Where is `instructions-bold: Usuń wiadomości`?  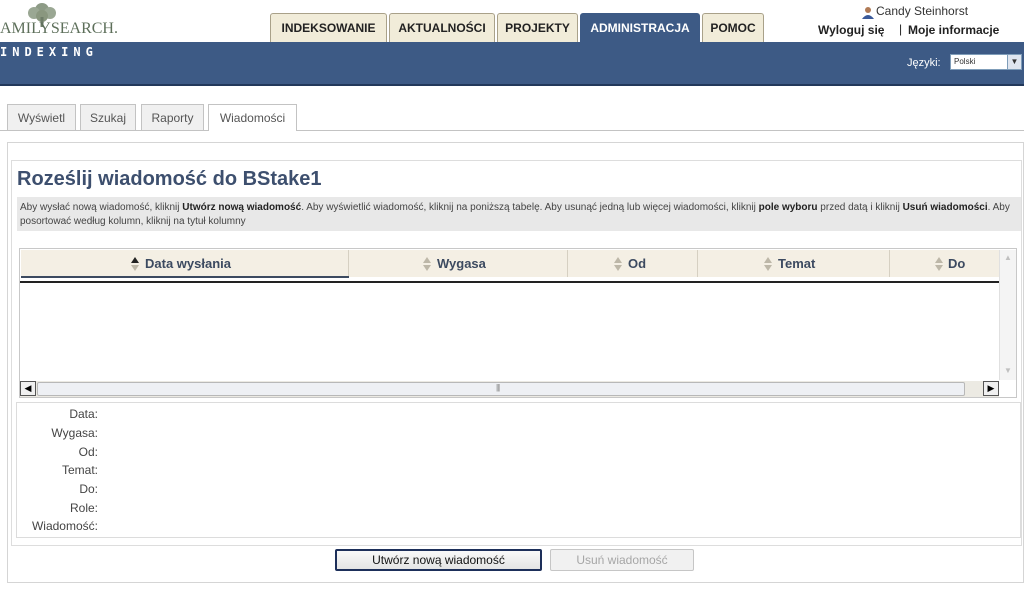 instructions-bold: Usuń wiadomości is located at coordinates (945, 207).